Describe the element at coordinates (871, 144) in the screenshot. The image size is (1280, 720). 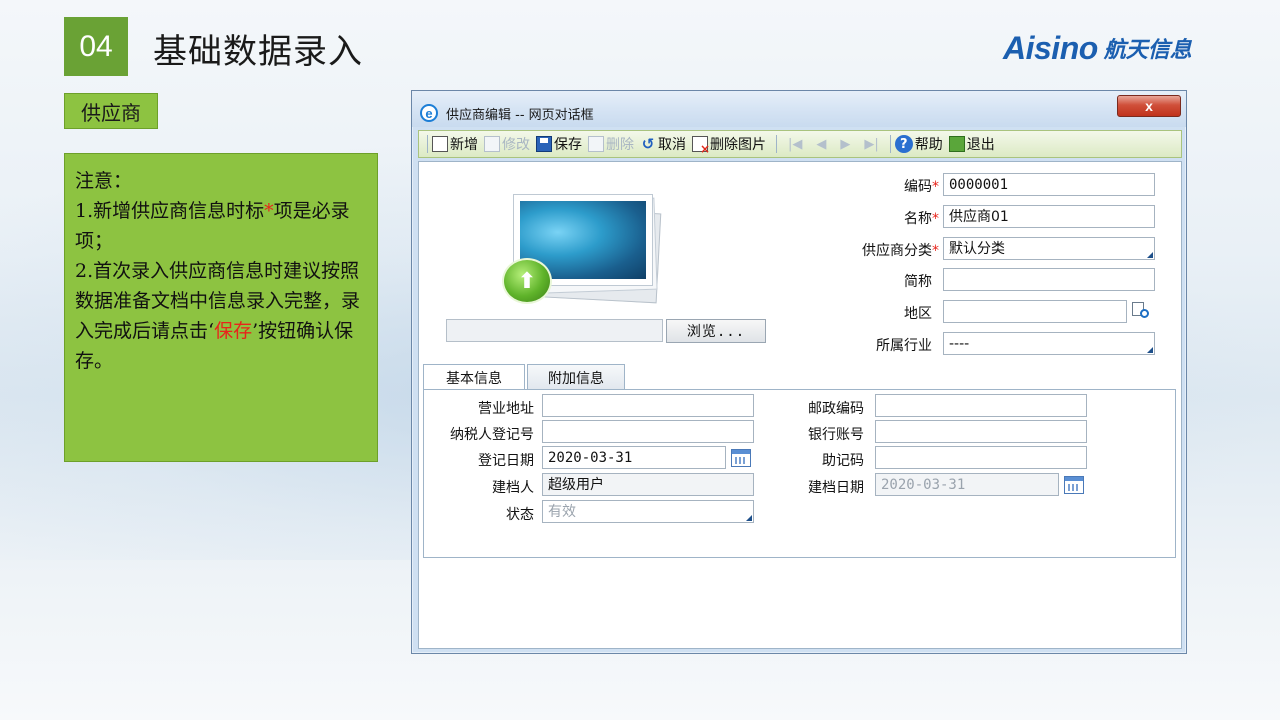
I see `last-record-icon: ▶|` at that location.